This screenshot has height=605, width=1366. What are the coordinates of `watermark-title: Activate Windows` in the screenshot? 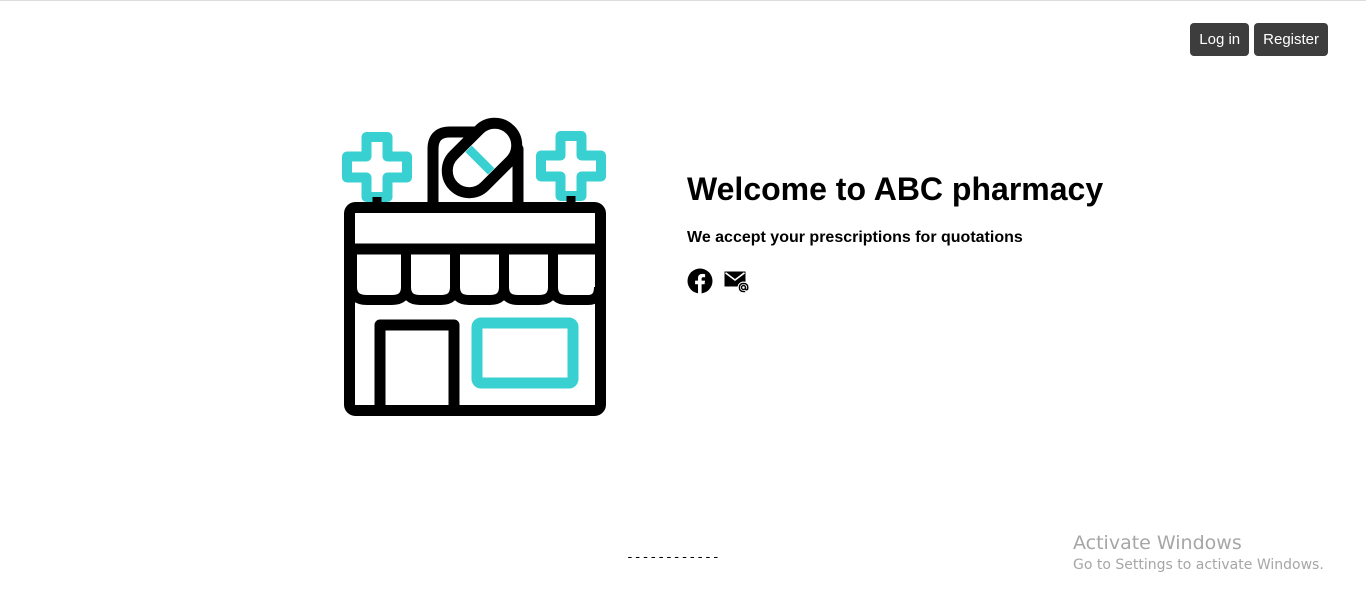 It's located at (1157, 543).